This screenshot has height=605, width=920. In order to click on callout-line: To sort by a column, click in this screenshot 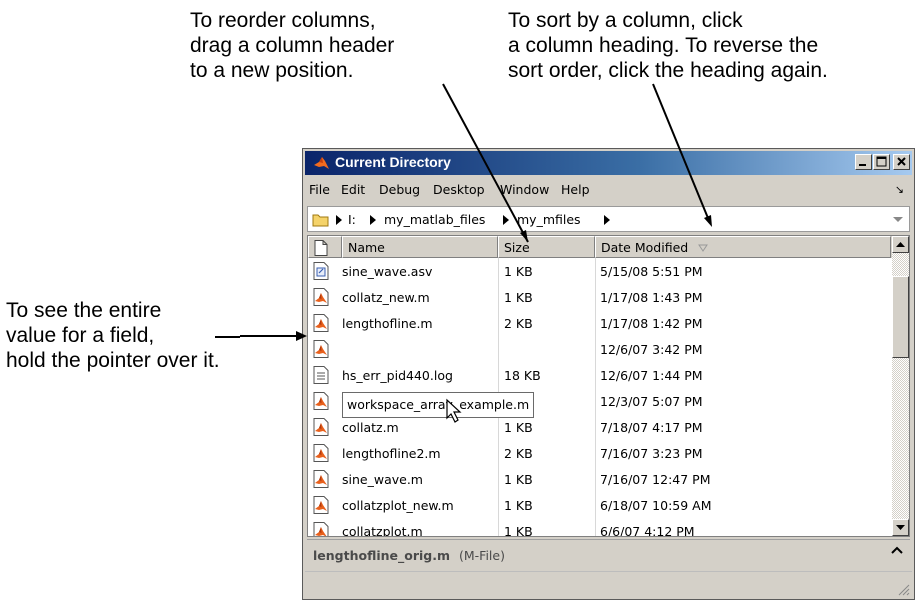, I will do `click(625, 20)`.